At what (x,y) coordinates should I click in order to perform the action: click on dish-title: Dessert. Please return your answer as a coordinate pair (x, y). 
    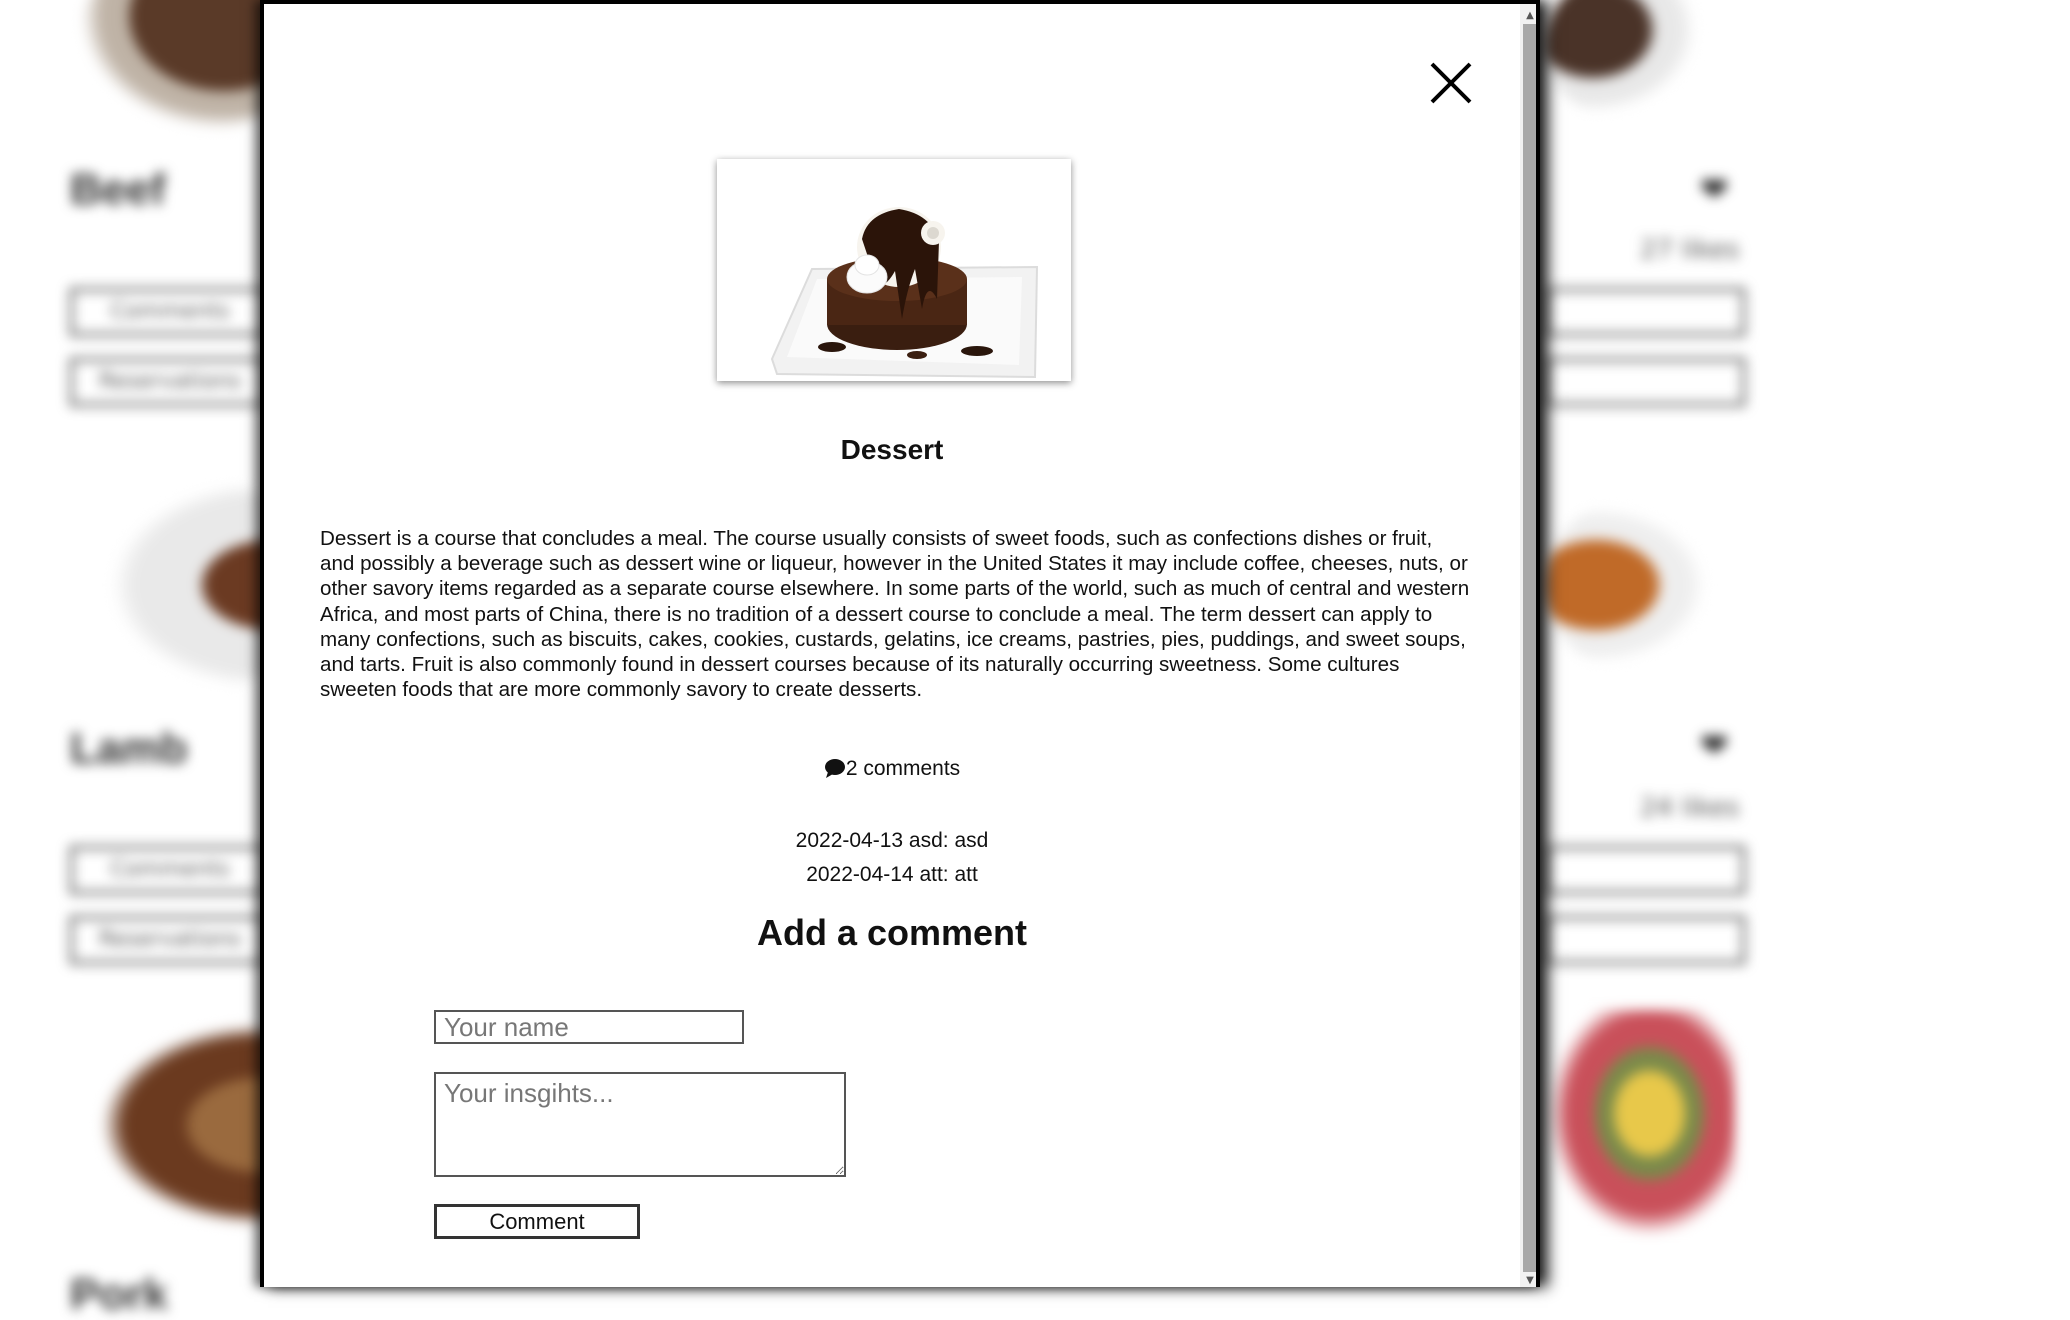
    Looking at the image, I should click on (892, 449).